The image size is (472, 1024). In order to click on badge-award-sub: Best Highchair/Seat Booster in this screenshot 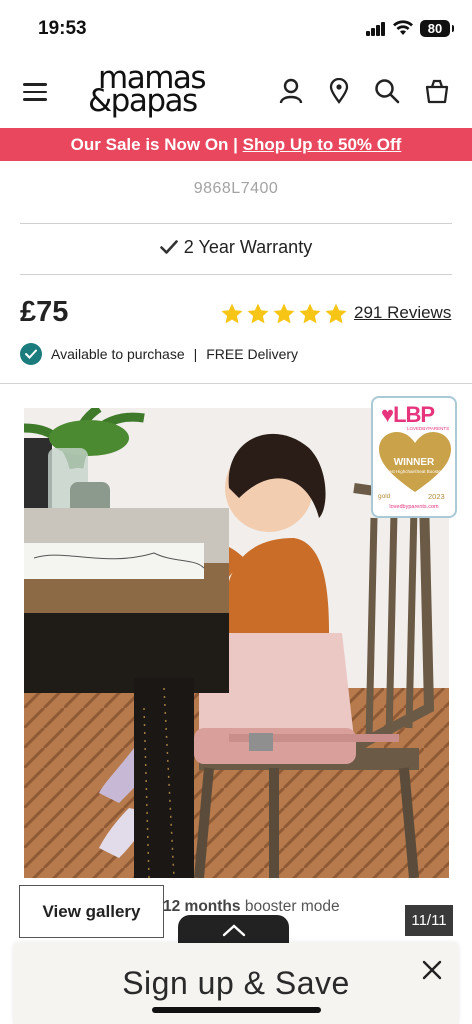, I will do `click(414, 471)`.